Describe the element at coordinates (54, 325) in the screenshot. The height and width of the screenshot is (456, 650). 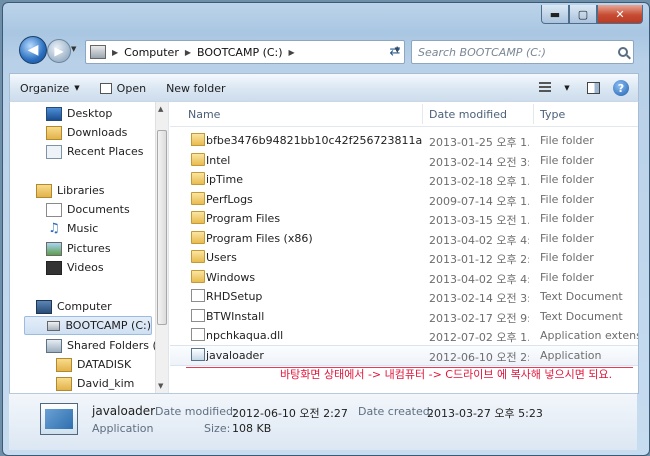
I see `drive-icon` at that location.